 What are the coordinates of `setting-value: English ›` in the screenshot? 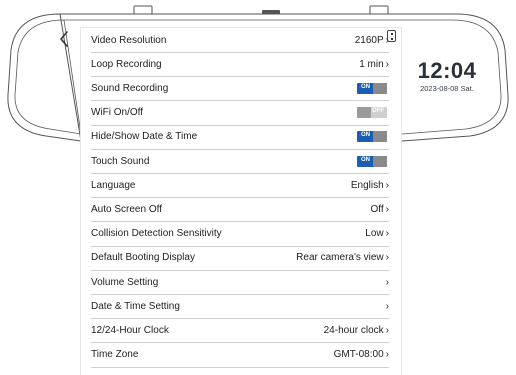 It's located at (370, 185).